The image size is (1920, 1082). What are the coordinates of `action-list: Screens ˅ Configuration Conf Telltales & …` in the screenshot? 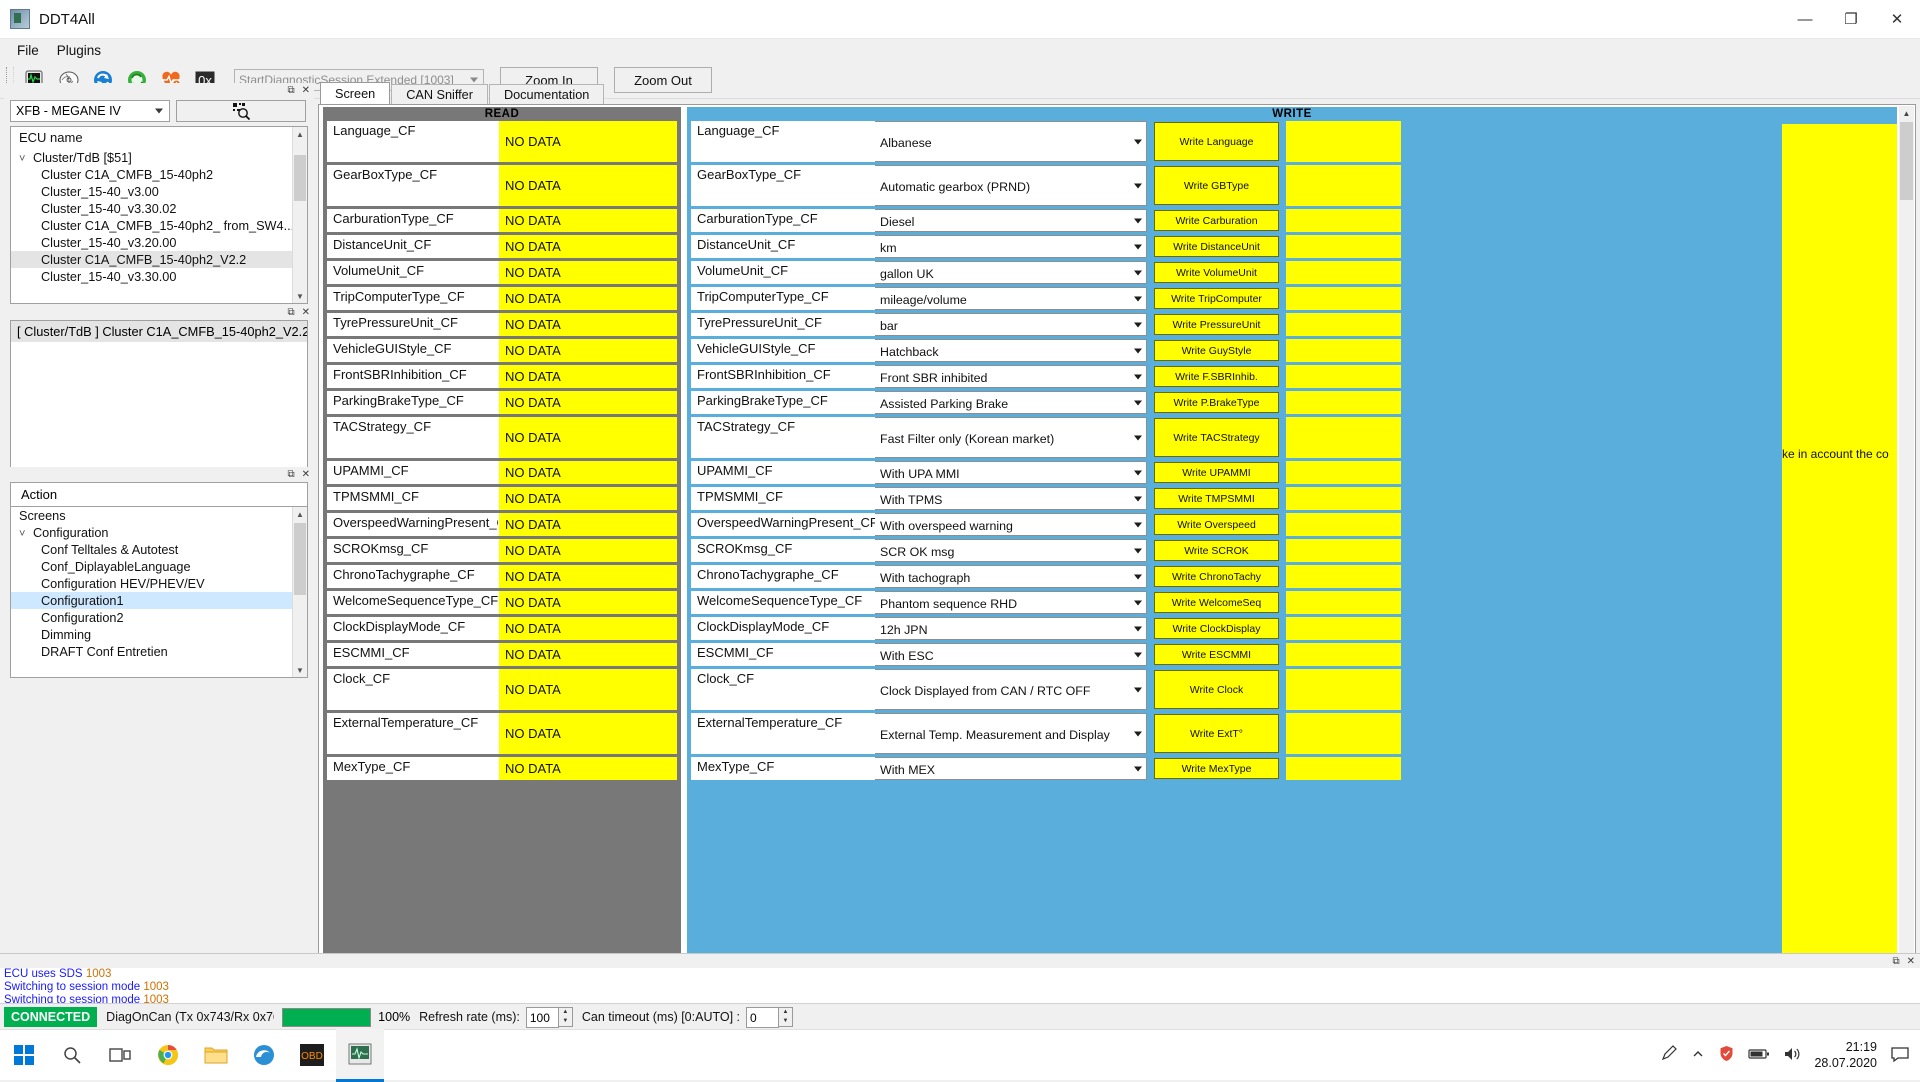 It's located at (159, 592).